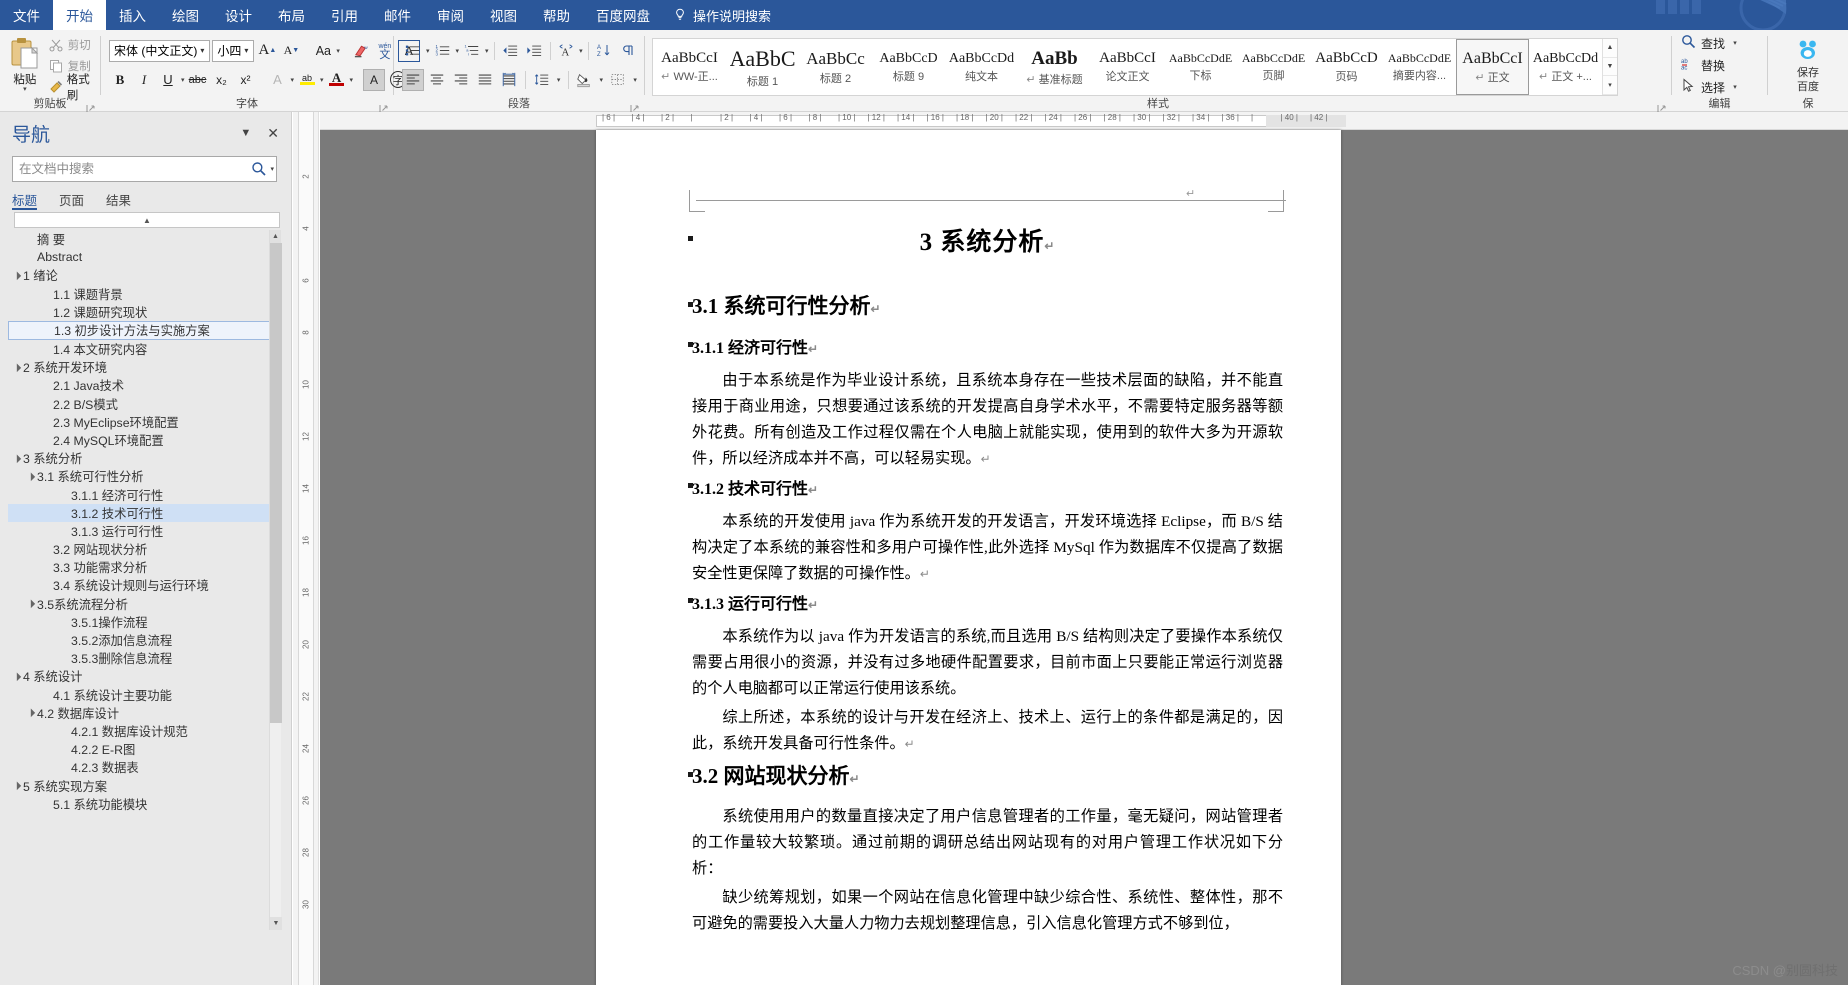 Image resolution: width=1848 pixels, height=985 pixels. Describe the element at coordinates (1735, 87) in the screenshot. I see `select-caret: ▾` at that location.